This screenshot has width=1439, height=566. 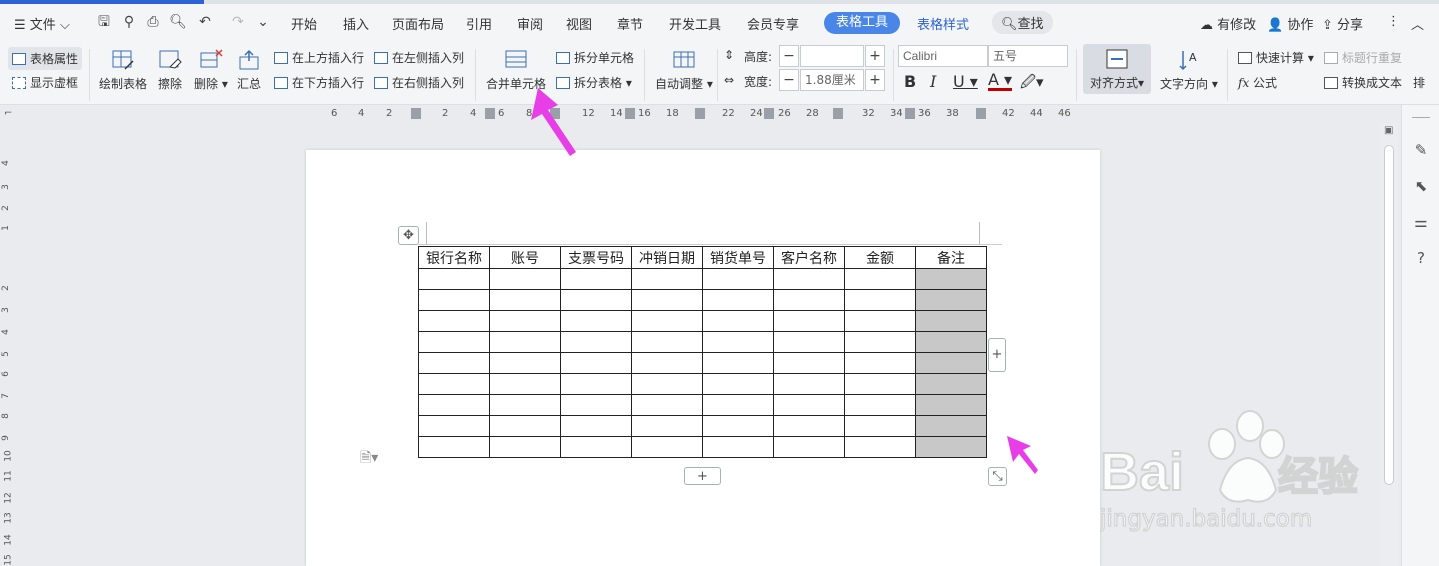 I want to click on horizontal-ruler: 6 4 2 2 4 6 8 12 14 16 18 22 24 26 28 32 34 36 38 42 44 46 ⌐, so click(x=719, y=114).